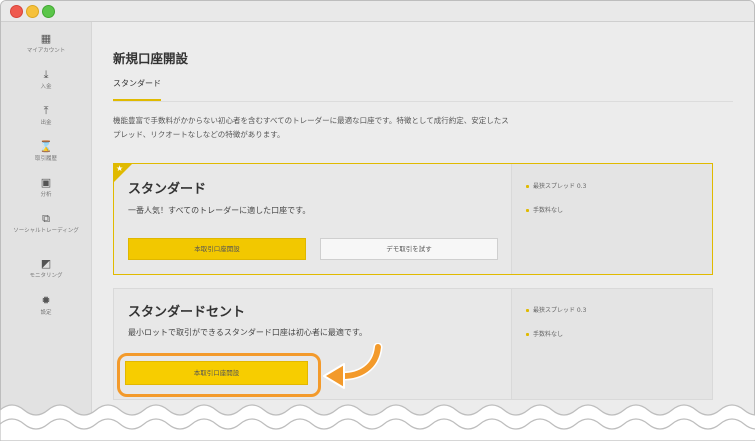 The image size is (755, 441). I want to click on gear-icon: ✹, so click(46, 300).